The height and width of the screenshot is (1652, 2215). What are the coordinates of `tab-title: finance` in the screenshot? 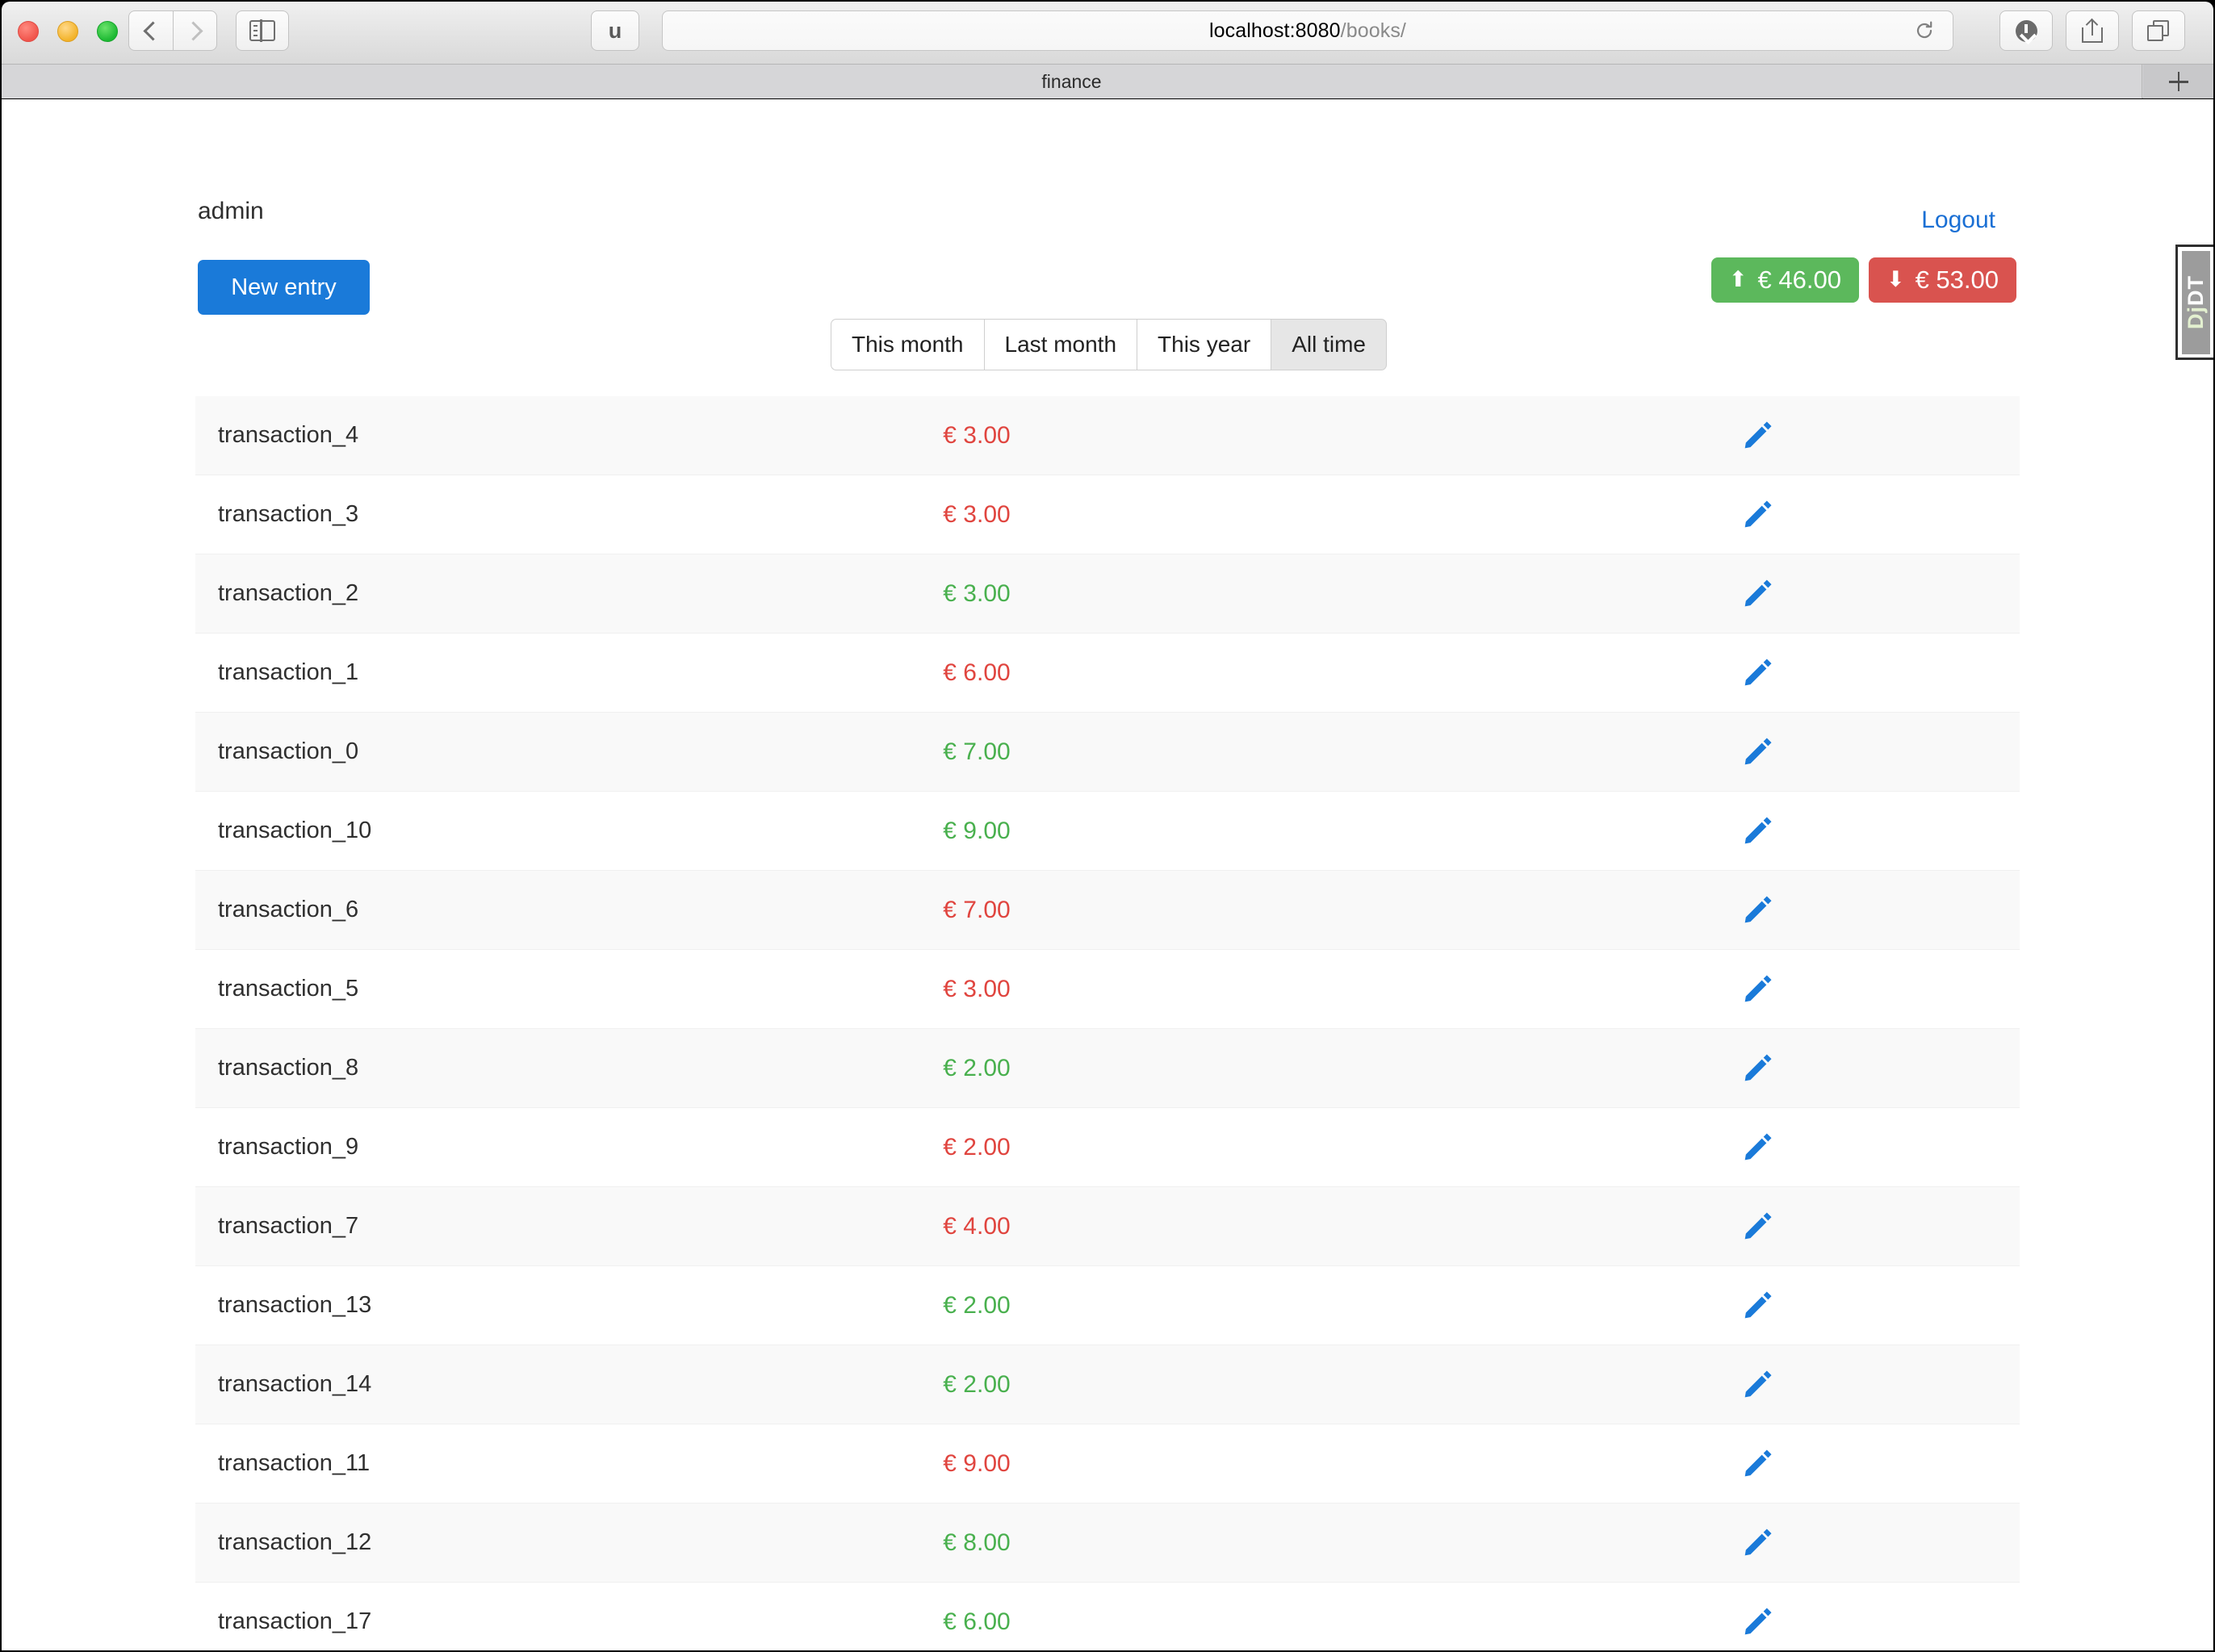 It's located at (1071, 81).